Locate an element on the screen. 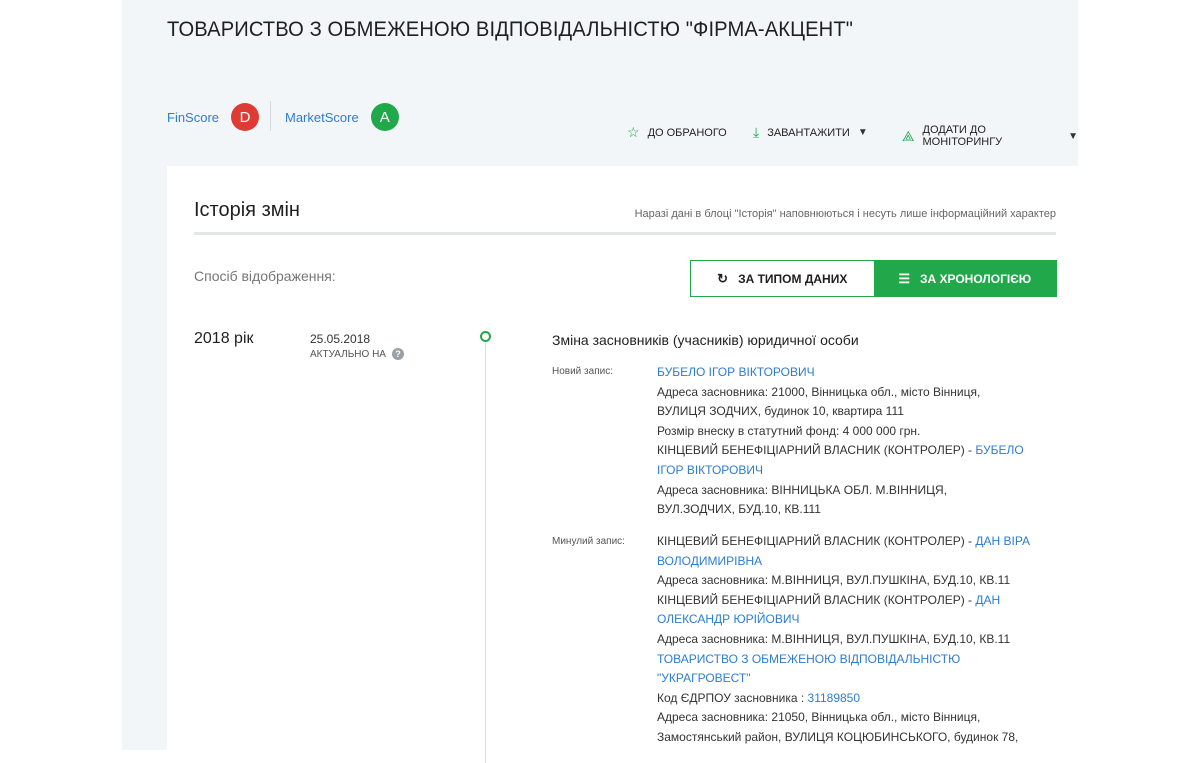 The width and height of the screenshot is (1200, 763). entry-date: 25.05.2018 is located at coordinates (340, 339).